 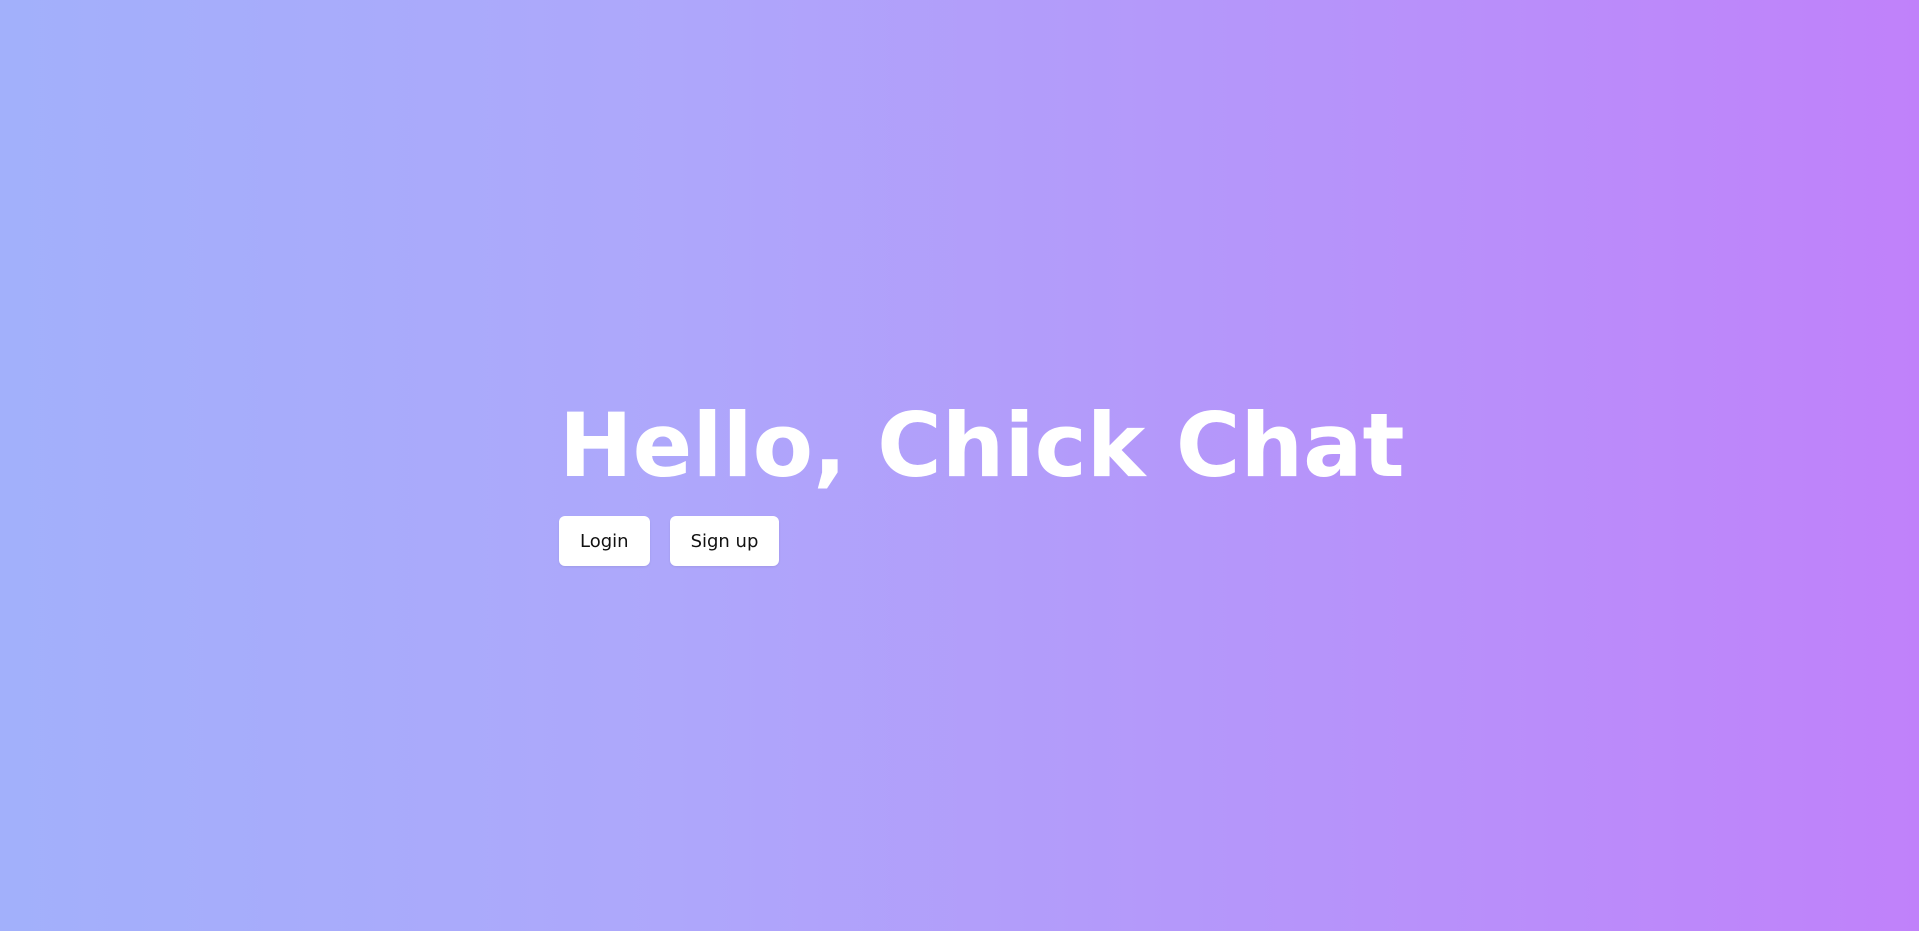 What do you see at coordinates (604, 541) in the screenshot?
I see `login-button: Login` at bounding box center [604, 541].